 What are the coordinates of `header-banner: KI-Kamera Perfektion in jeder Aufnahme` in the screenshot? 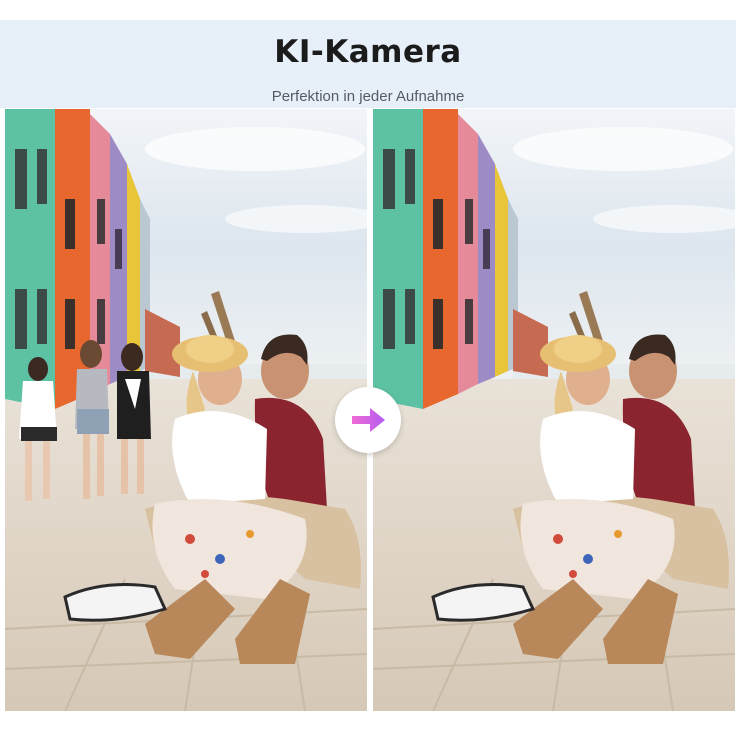 It's located at (368, 64).